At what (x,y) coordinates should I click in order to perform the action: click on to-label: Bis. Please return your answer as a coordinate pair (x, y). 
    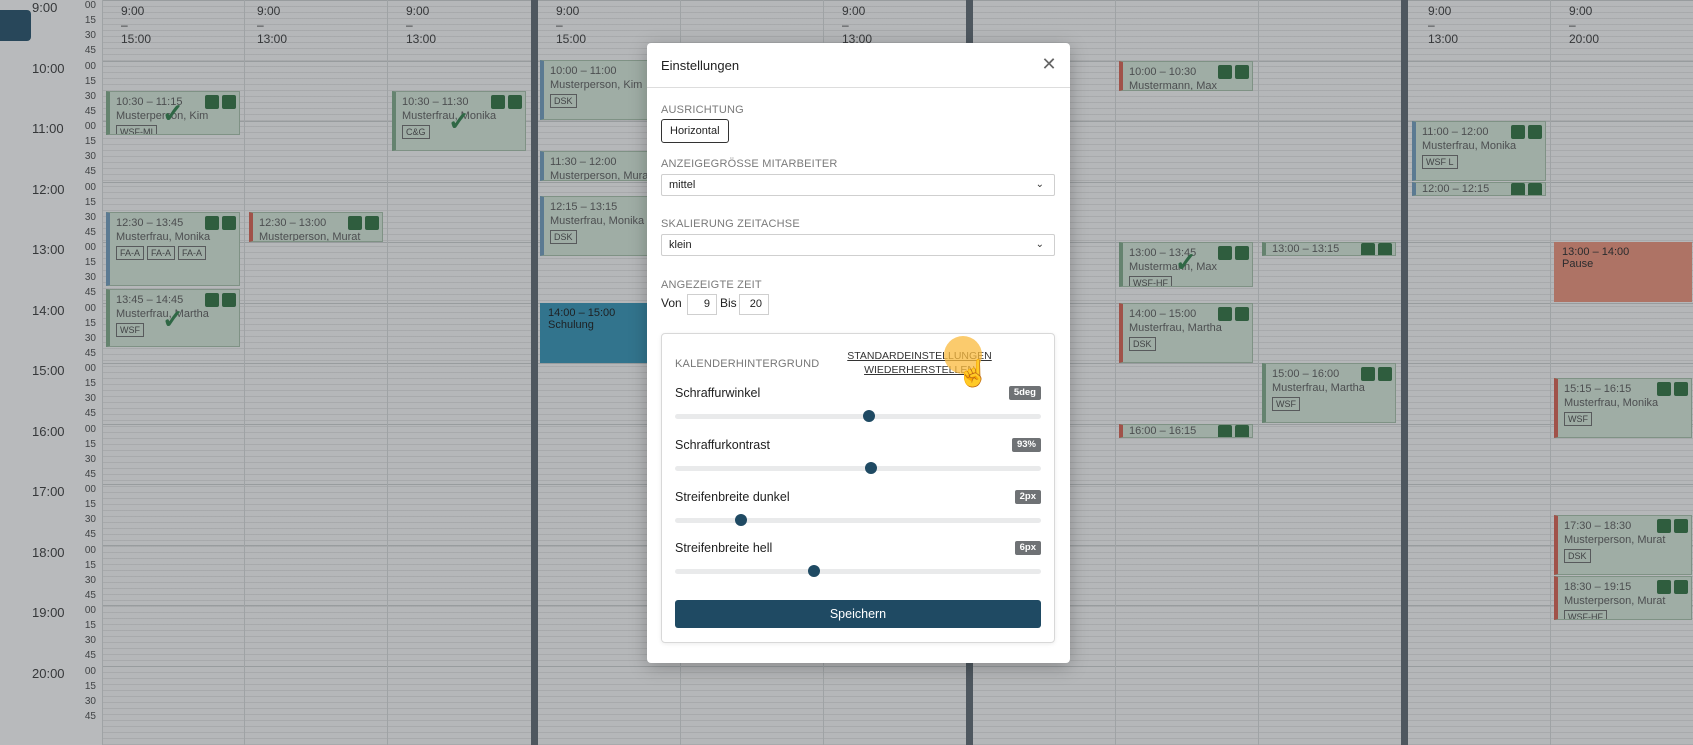
    Looking at the image, I should click on (728, 303).